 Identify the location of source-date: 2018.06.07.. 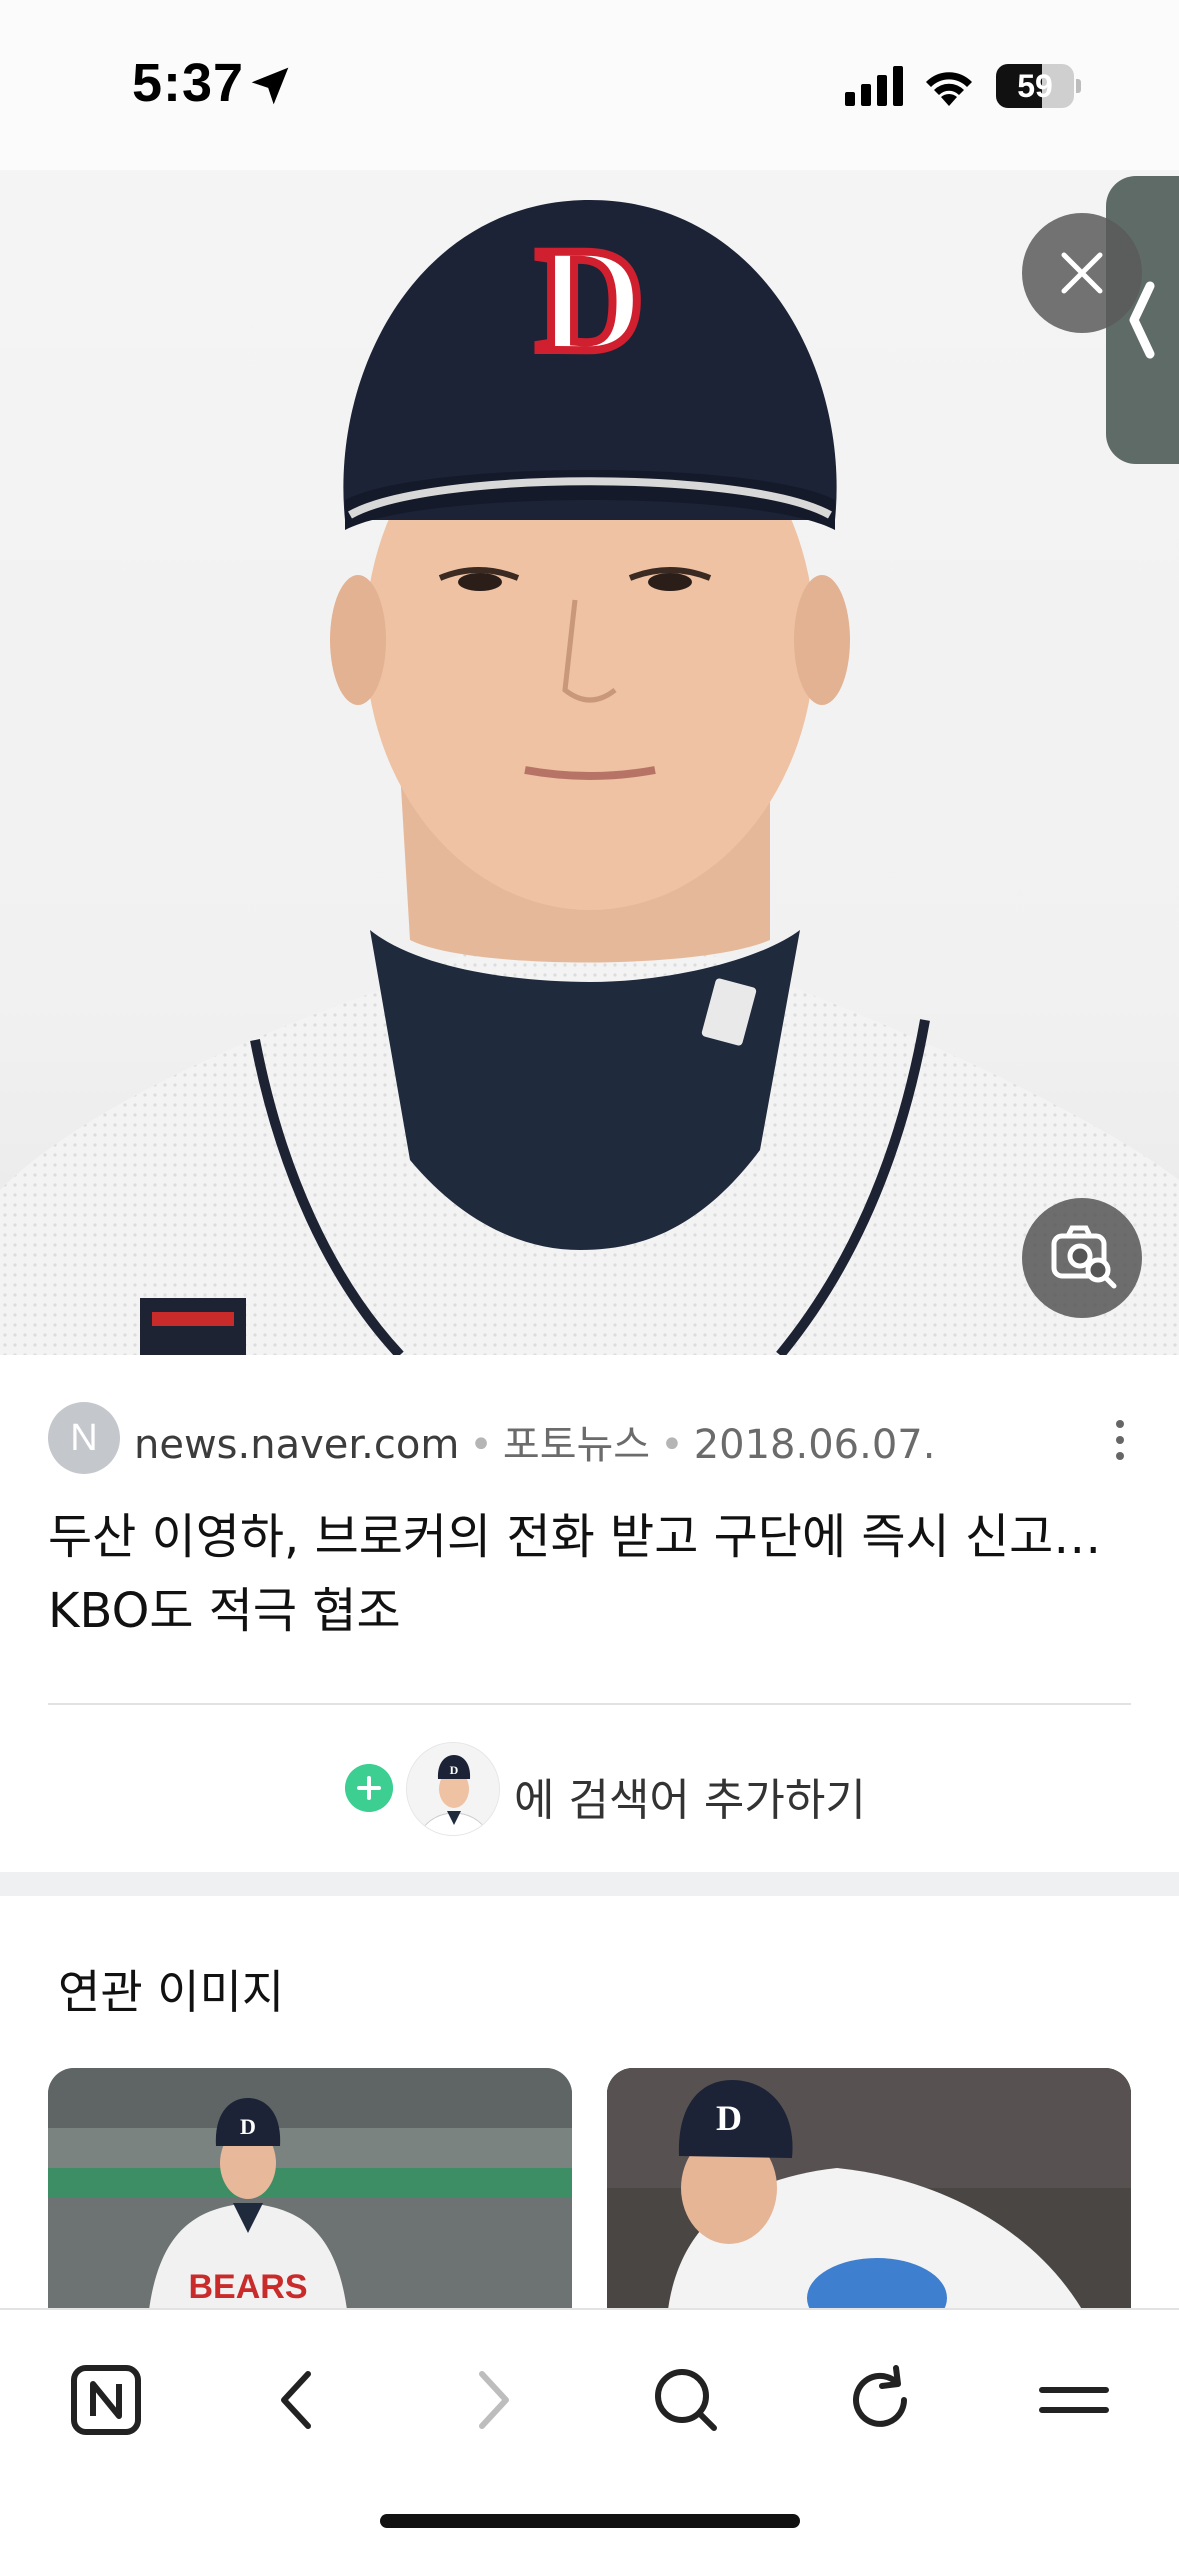
(814, 1445).